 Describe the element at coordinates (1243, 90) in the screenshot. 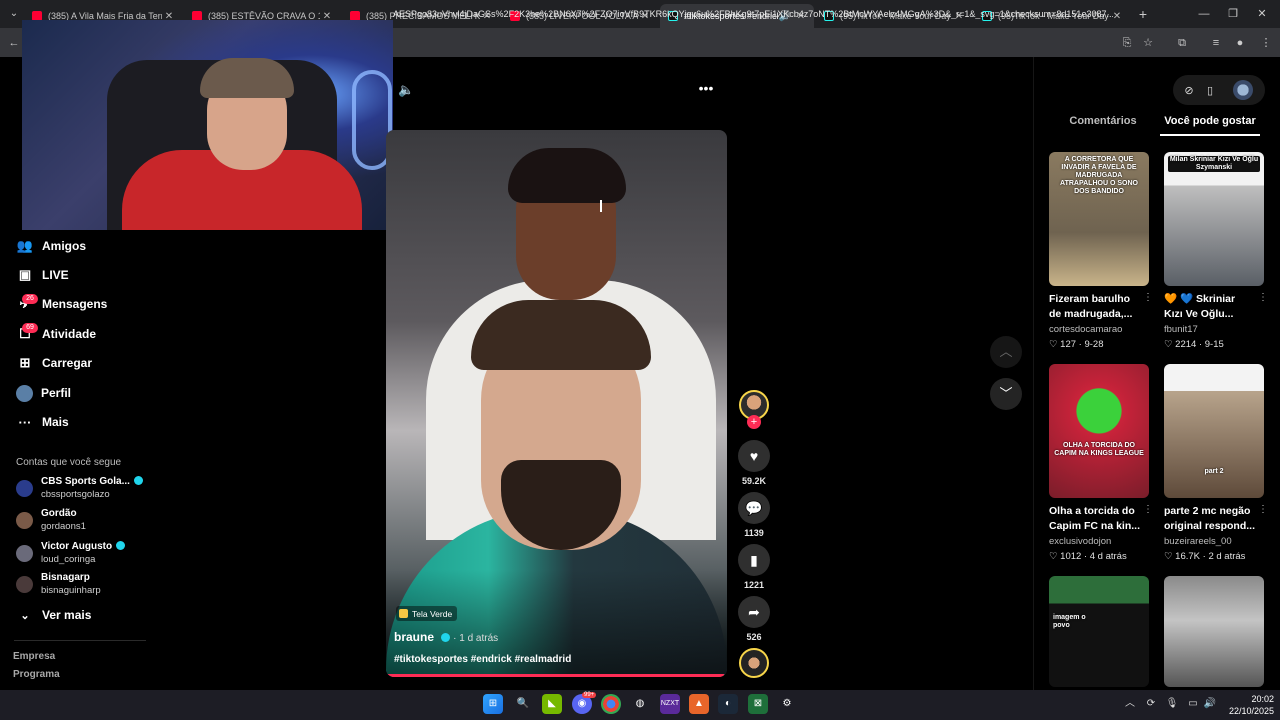

I see `user-avatar` at that location.